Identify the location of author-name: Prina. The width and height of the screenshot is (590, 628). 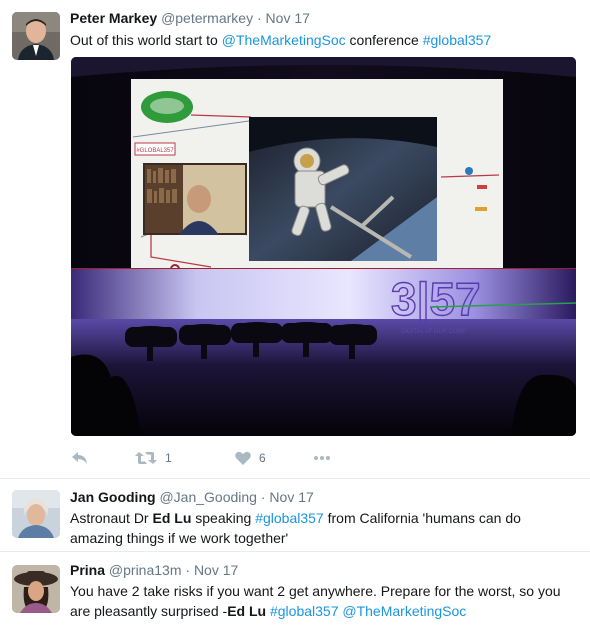
(87, 570).